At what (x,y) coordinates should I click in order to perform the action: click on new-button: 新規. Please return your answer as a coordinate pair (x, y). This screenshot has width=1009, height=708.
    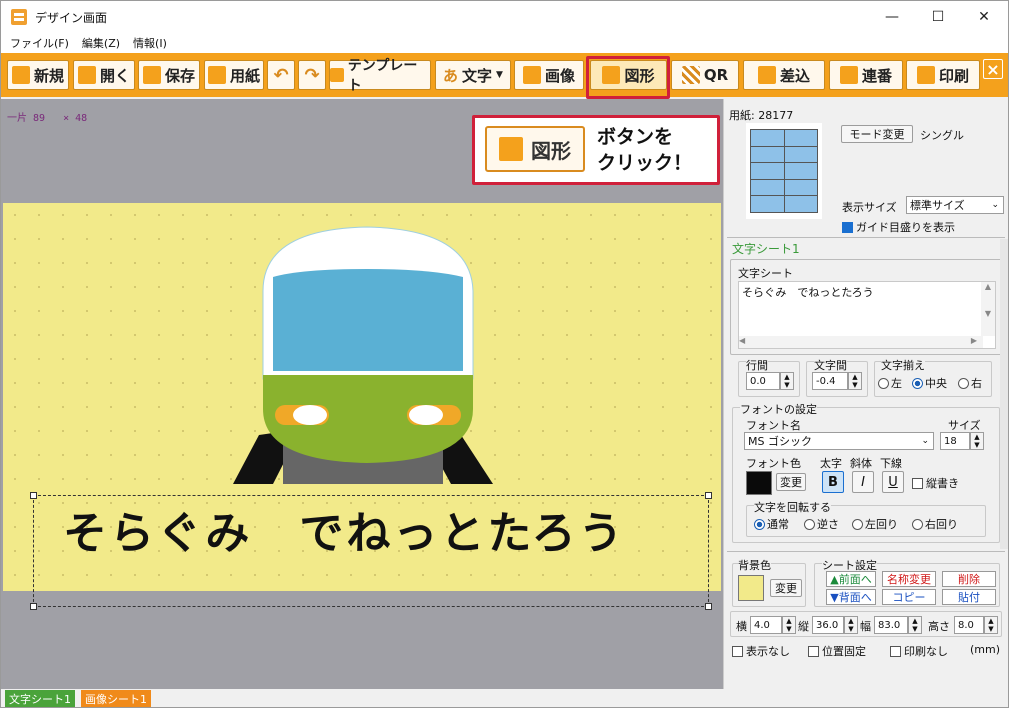
    Looking at the image, I should click on (38, 75).